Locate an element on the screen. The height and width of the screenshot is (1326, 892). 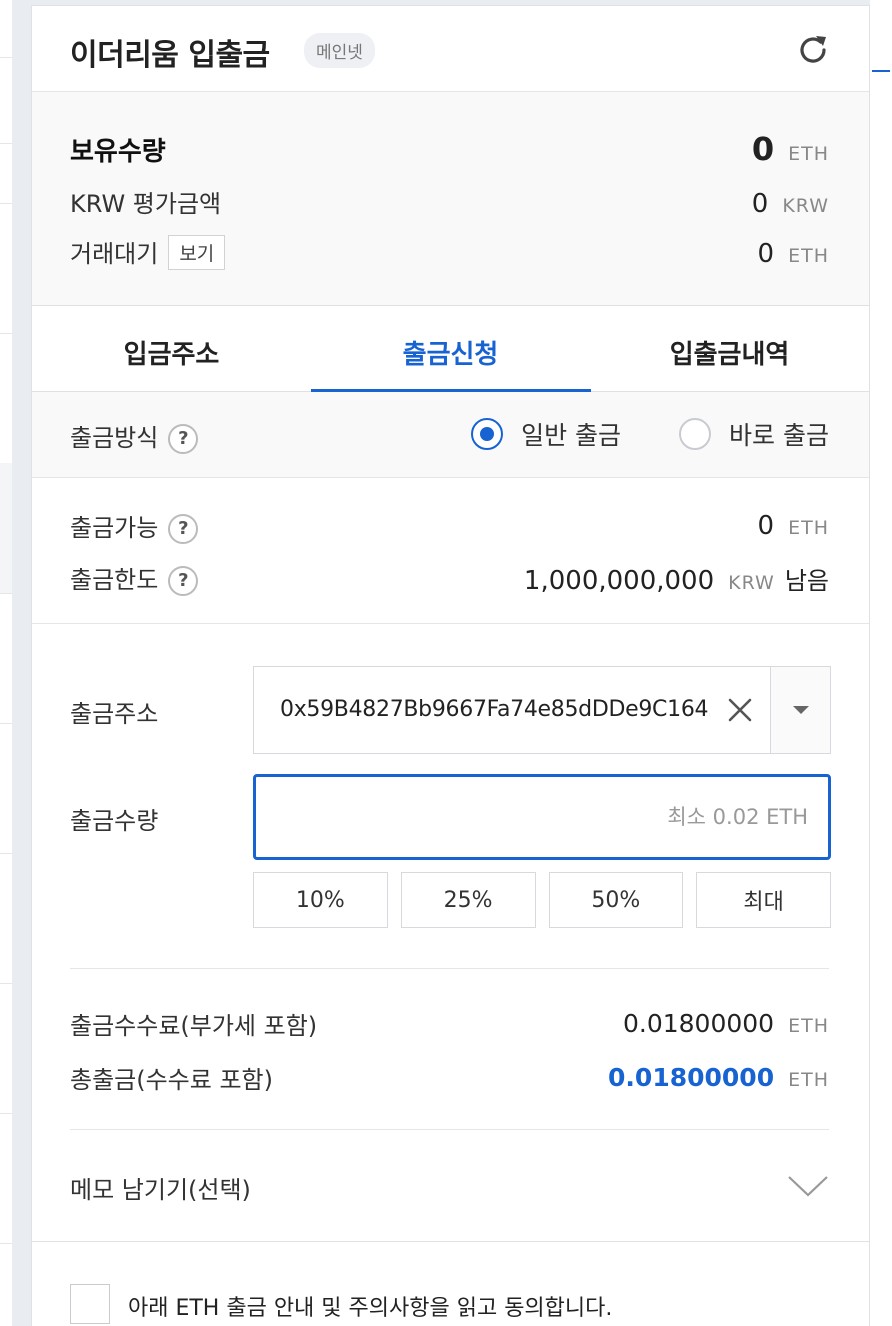
pending-row: 거래대기 보기 0 ETH is located at coordinates (449, 252).